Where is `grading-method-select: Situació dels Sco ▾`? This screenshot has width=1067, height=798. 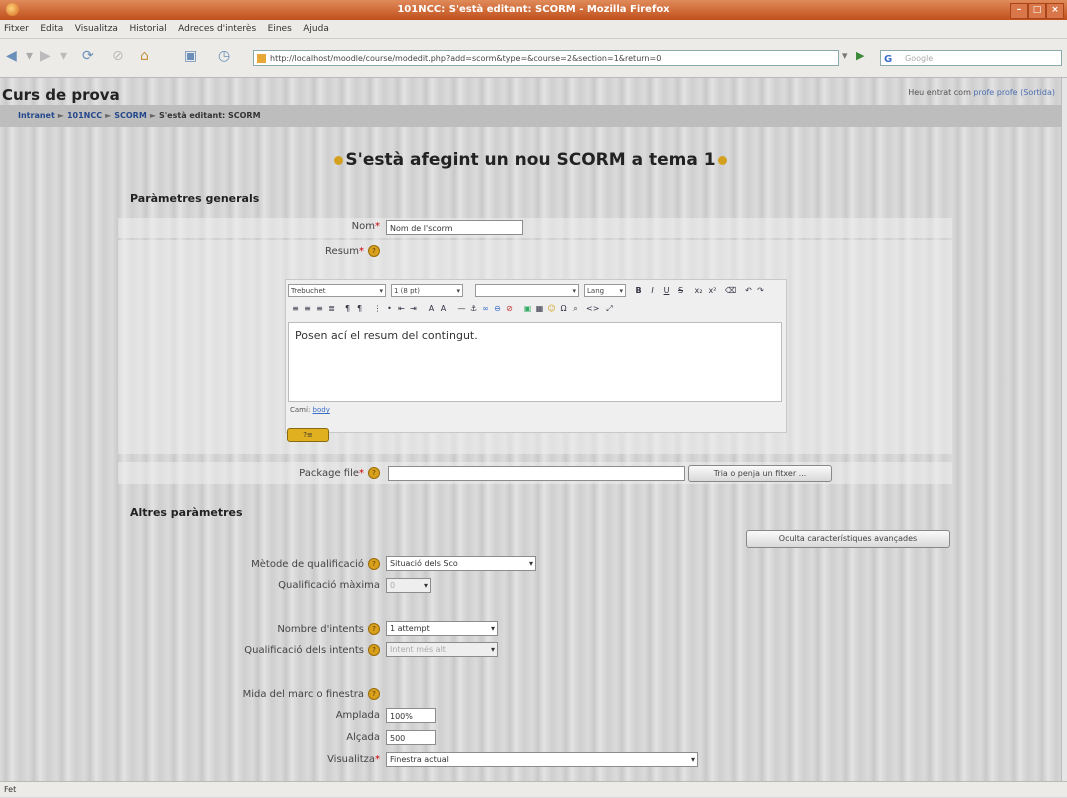 grading-method-select: Situació dels Sco ▾ is located at coordinates (461, 563).